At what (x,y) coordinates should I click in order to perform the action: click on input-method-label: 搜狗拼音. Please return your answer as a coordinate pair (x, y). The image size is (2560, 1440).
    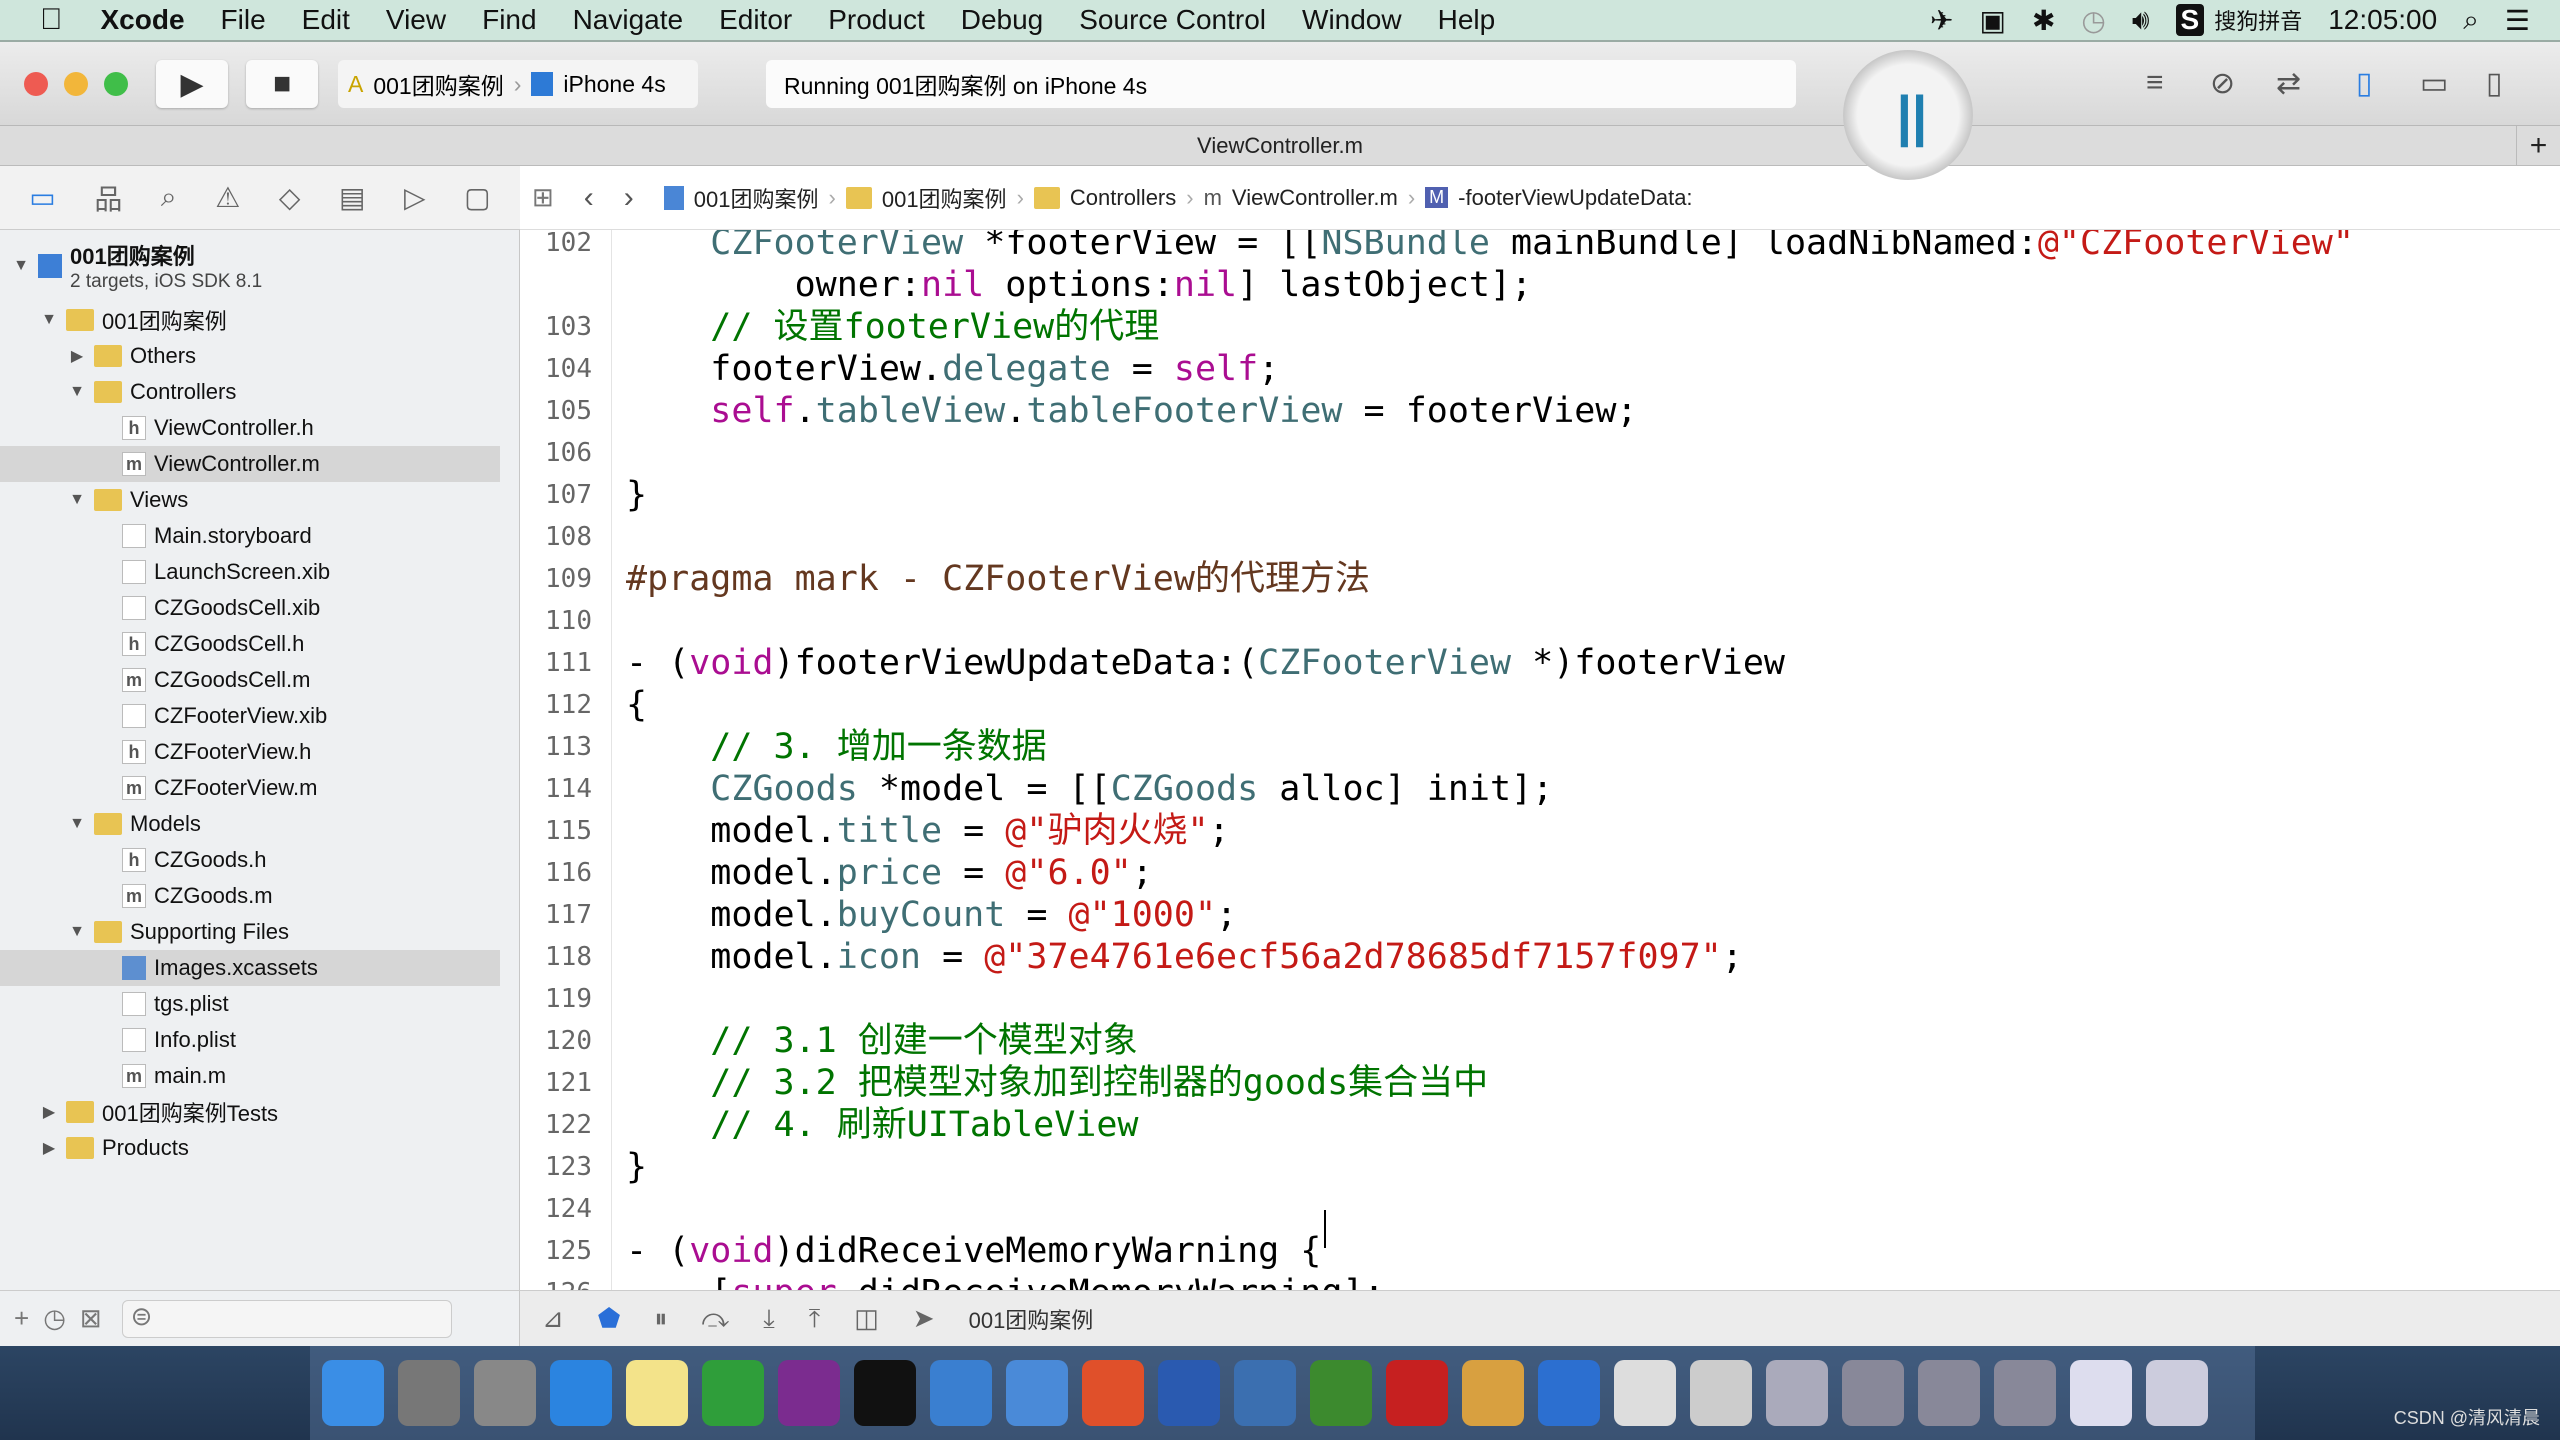
    Looking at the image, I should click on (2258, 20).